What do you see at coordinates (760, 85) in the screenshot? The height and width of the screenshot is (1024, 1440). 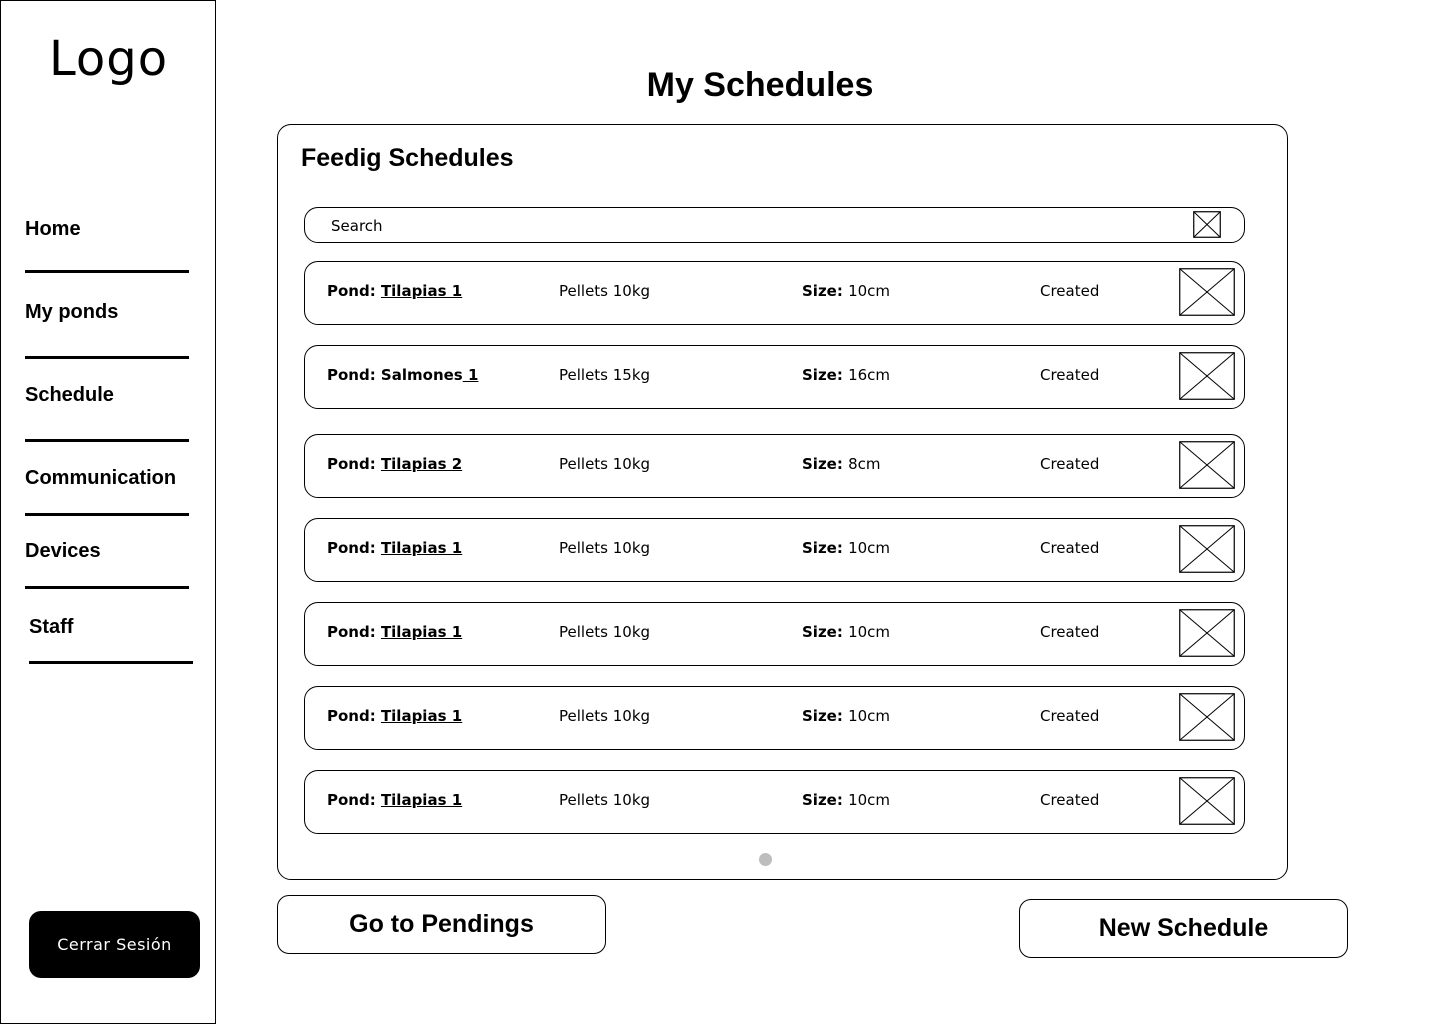 I see `page-title: My Schedules` at bounding box center [760, 85].